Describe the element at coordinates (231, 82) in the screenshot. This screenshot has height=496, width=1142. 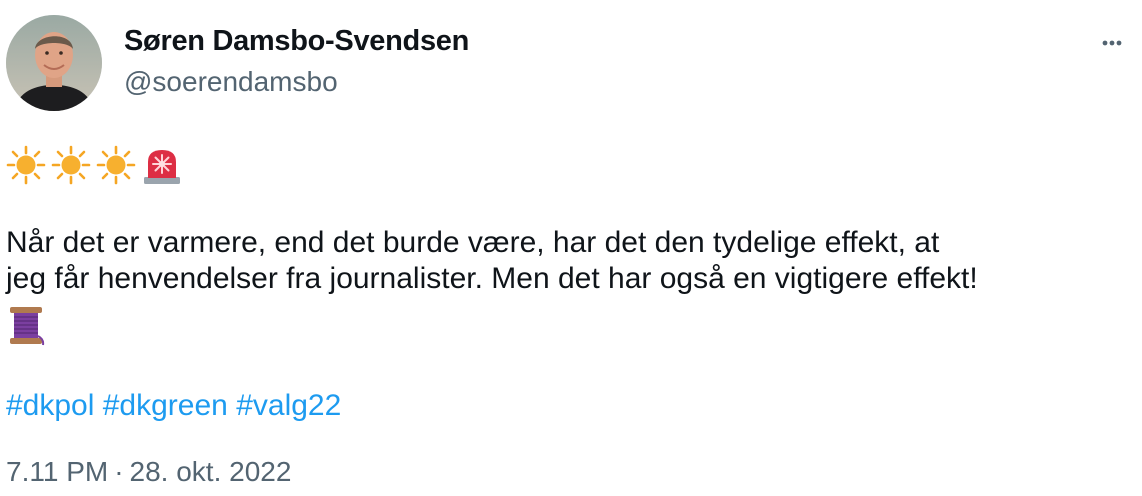
I see `author-handle: @soerendamsbo` at that location.